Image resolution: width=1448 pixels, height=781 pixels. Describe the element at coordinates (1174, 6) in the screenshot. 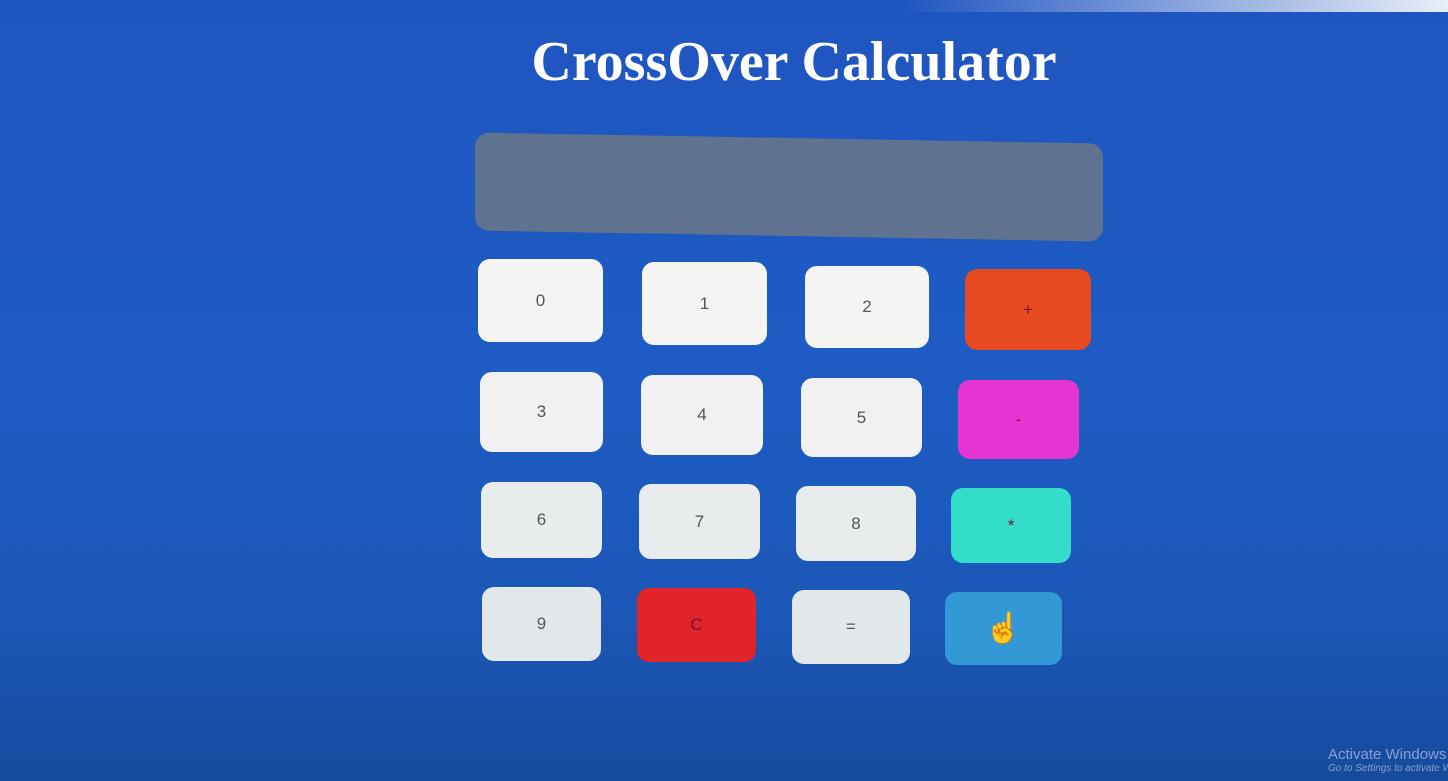

I see `screen-glare` at that location.